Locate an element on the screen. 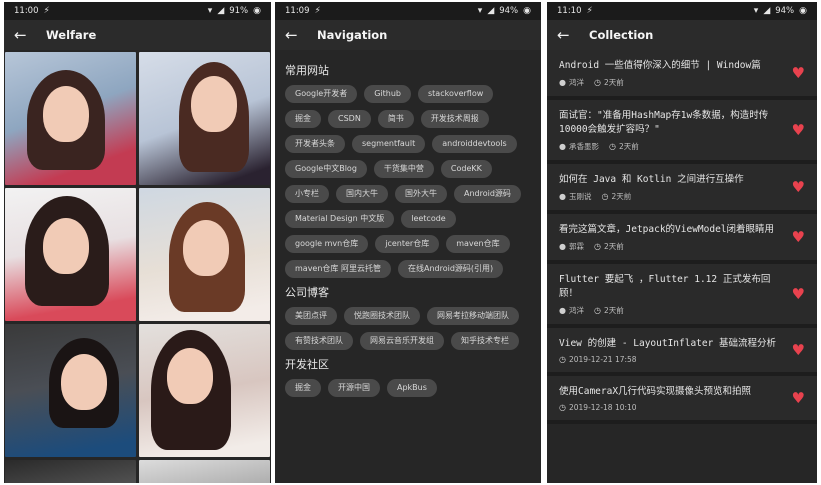 The width and height of the screenshot is (821, 485). chip-toutiao: 开发者头条 is located at coordinates (315, 144).